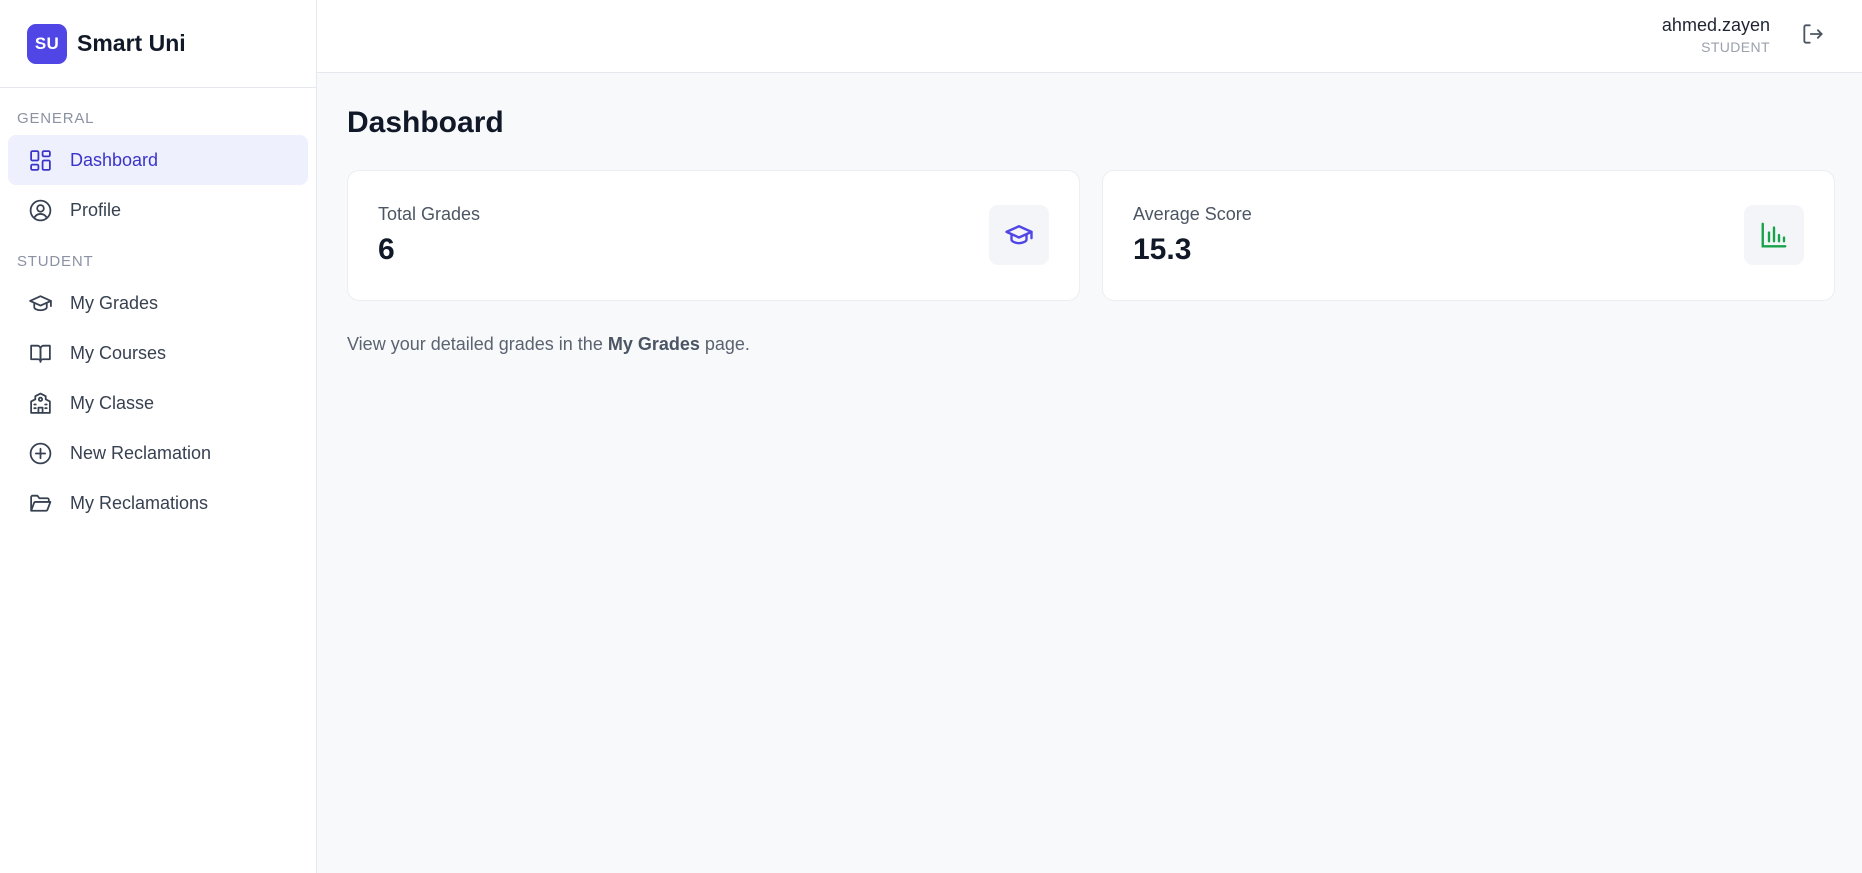 Image resolution: width=1862 pixels, height=873 pixels. I want to click on sidebar-item-label: New Reclamation, so click(141, 452).